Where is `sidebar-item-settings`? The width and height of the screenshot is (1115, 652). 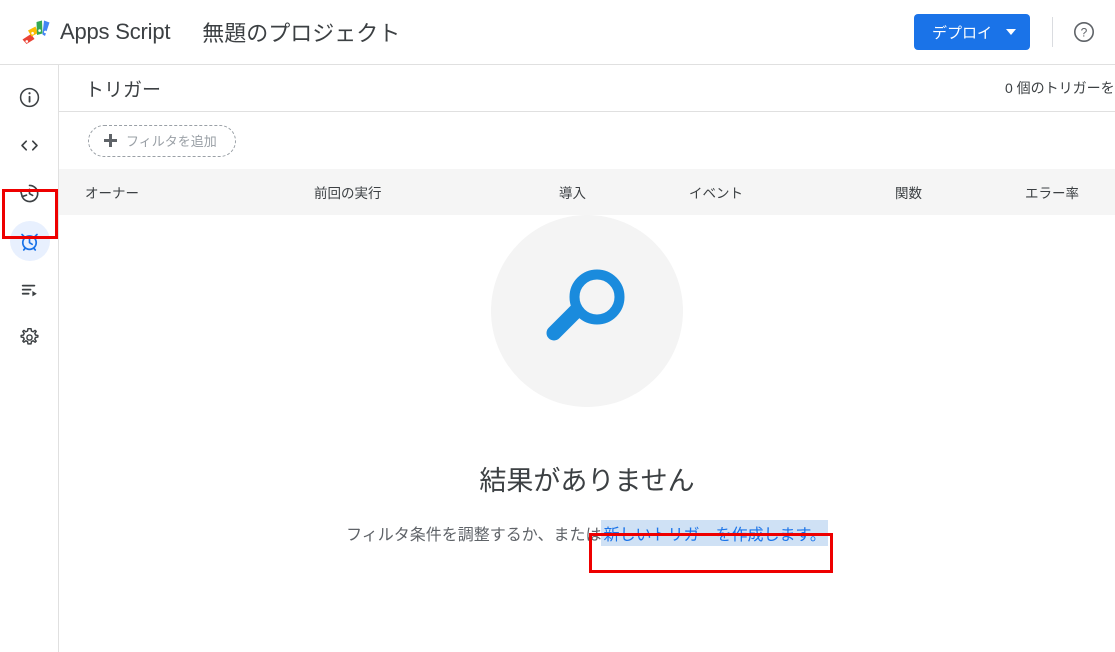 sidebar-item-settings is located at coordinates (29, 337).